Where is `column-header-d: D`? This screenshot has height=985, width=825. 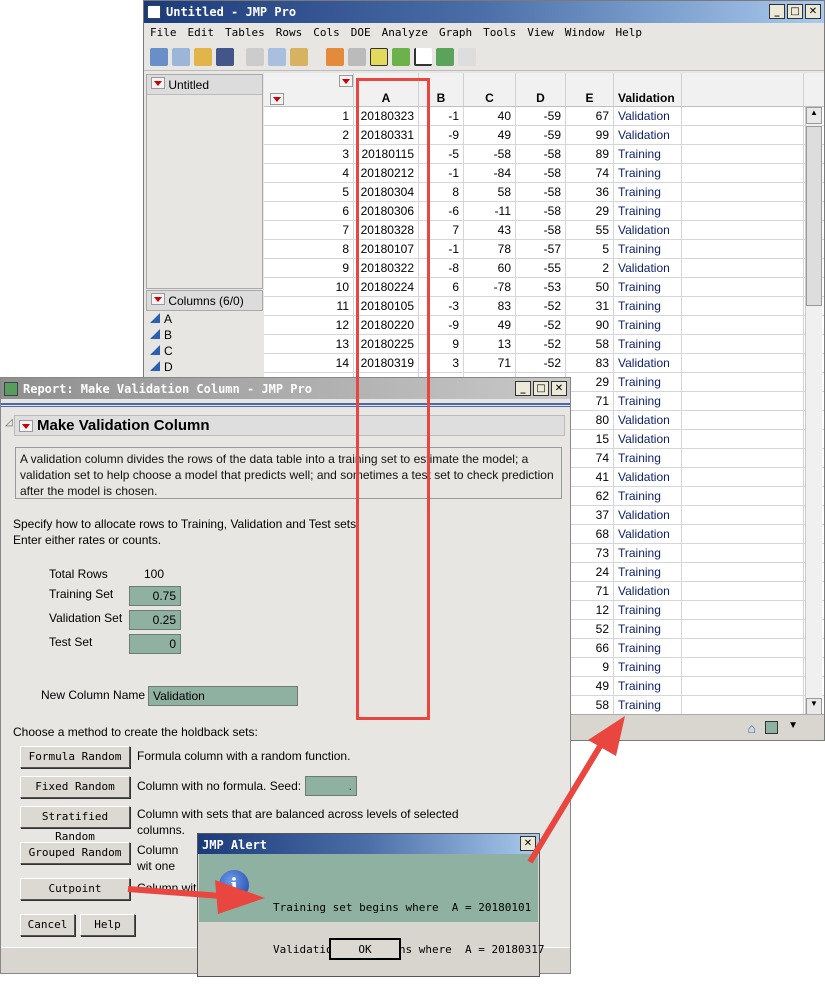
column-header-d: D is located at coordinates (541, 90).